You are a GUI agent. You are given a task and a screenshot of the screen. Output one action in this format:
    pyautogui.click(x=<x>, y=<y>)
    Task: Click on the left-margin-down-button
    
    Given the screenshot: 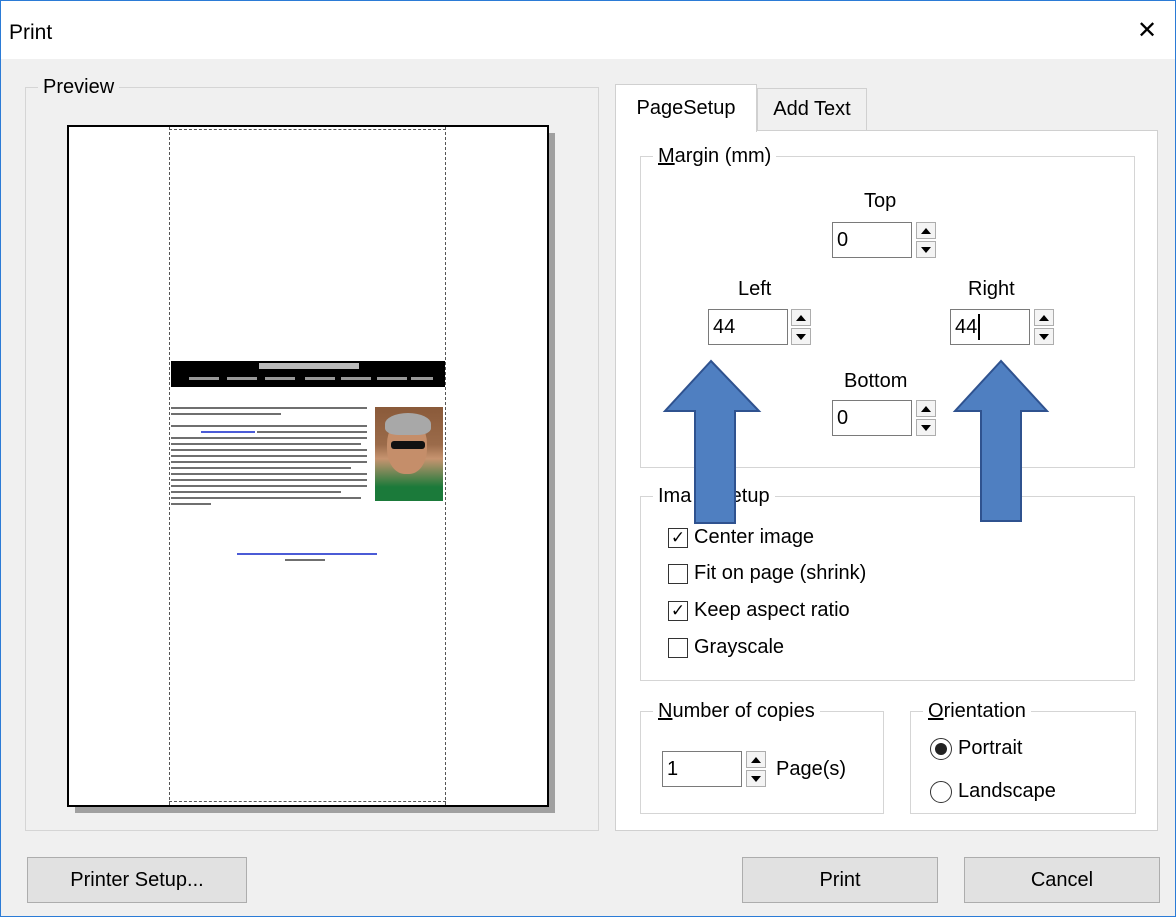 What is the action you would take?
    pyautogui.click(x=801, y=336)
    